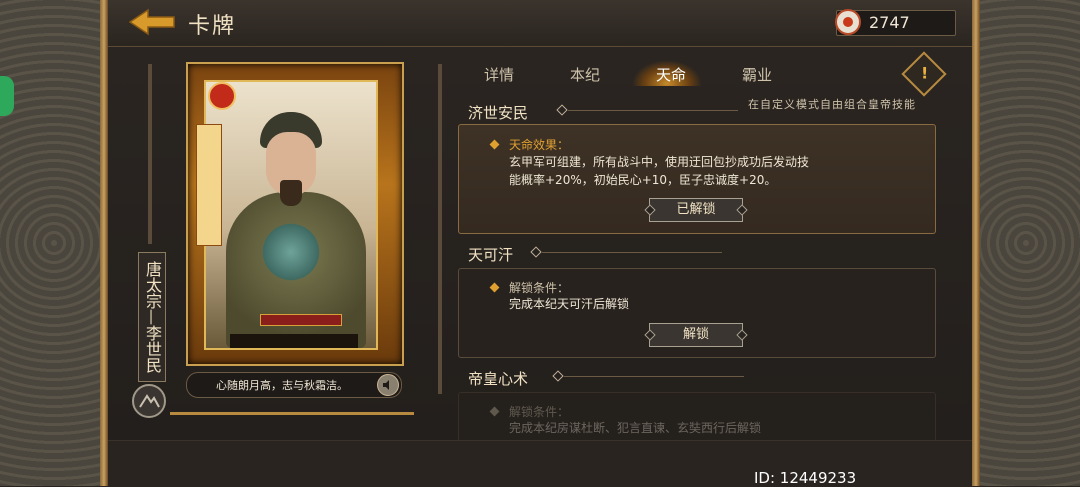  Describe the element at coordinates (291, 215) in the screenshot. I see `hero-portrait` at that location.